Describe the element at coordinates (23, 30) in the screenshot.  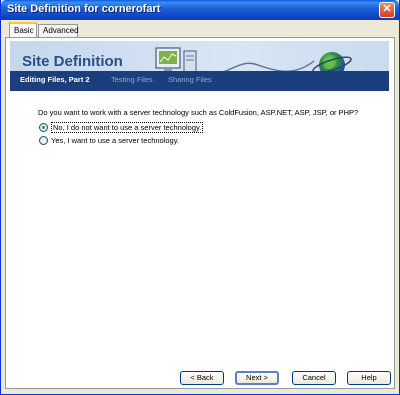
I see `tab-basic: Basic` at that location.